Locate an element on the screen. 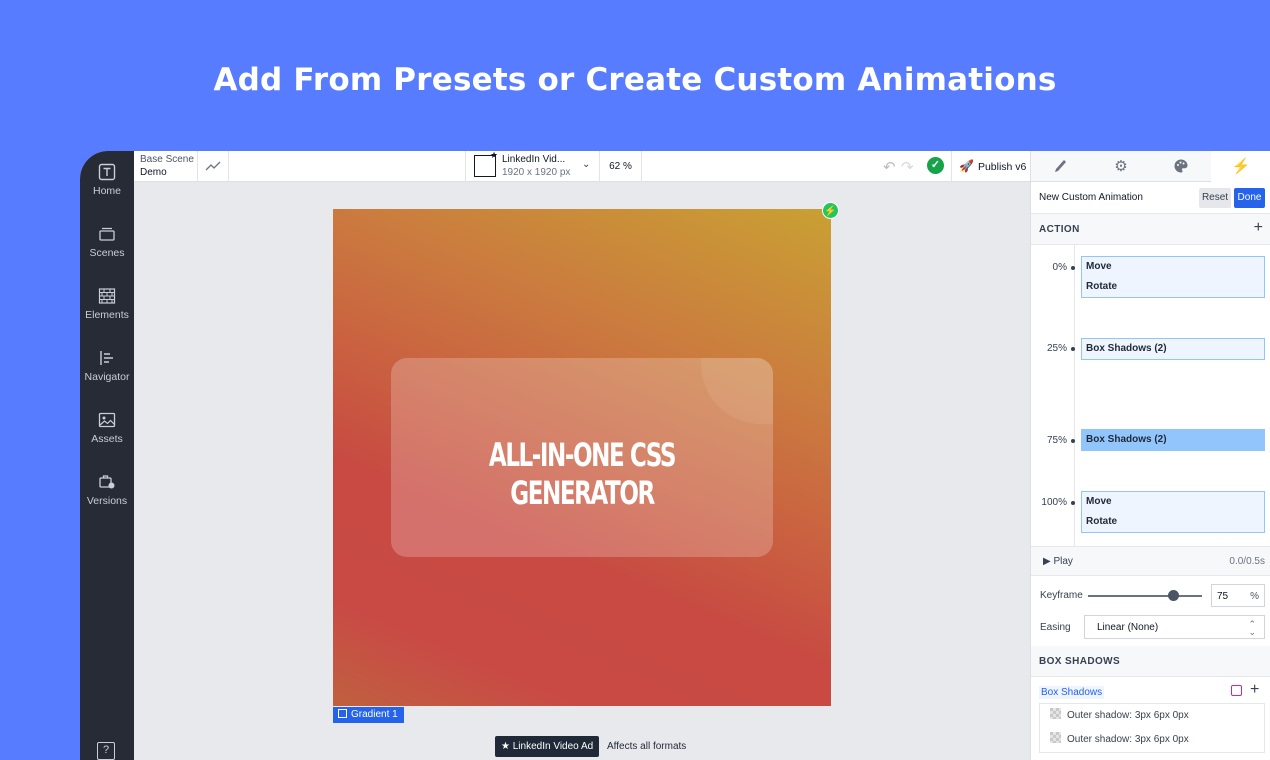 This screenshot has height=760, width=1270. keyframe-slider-handle is located at coordinates (1173, 595).